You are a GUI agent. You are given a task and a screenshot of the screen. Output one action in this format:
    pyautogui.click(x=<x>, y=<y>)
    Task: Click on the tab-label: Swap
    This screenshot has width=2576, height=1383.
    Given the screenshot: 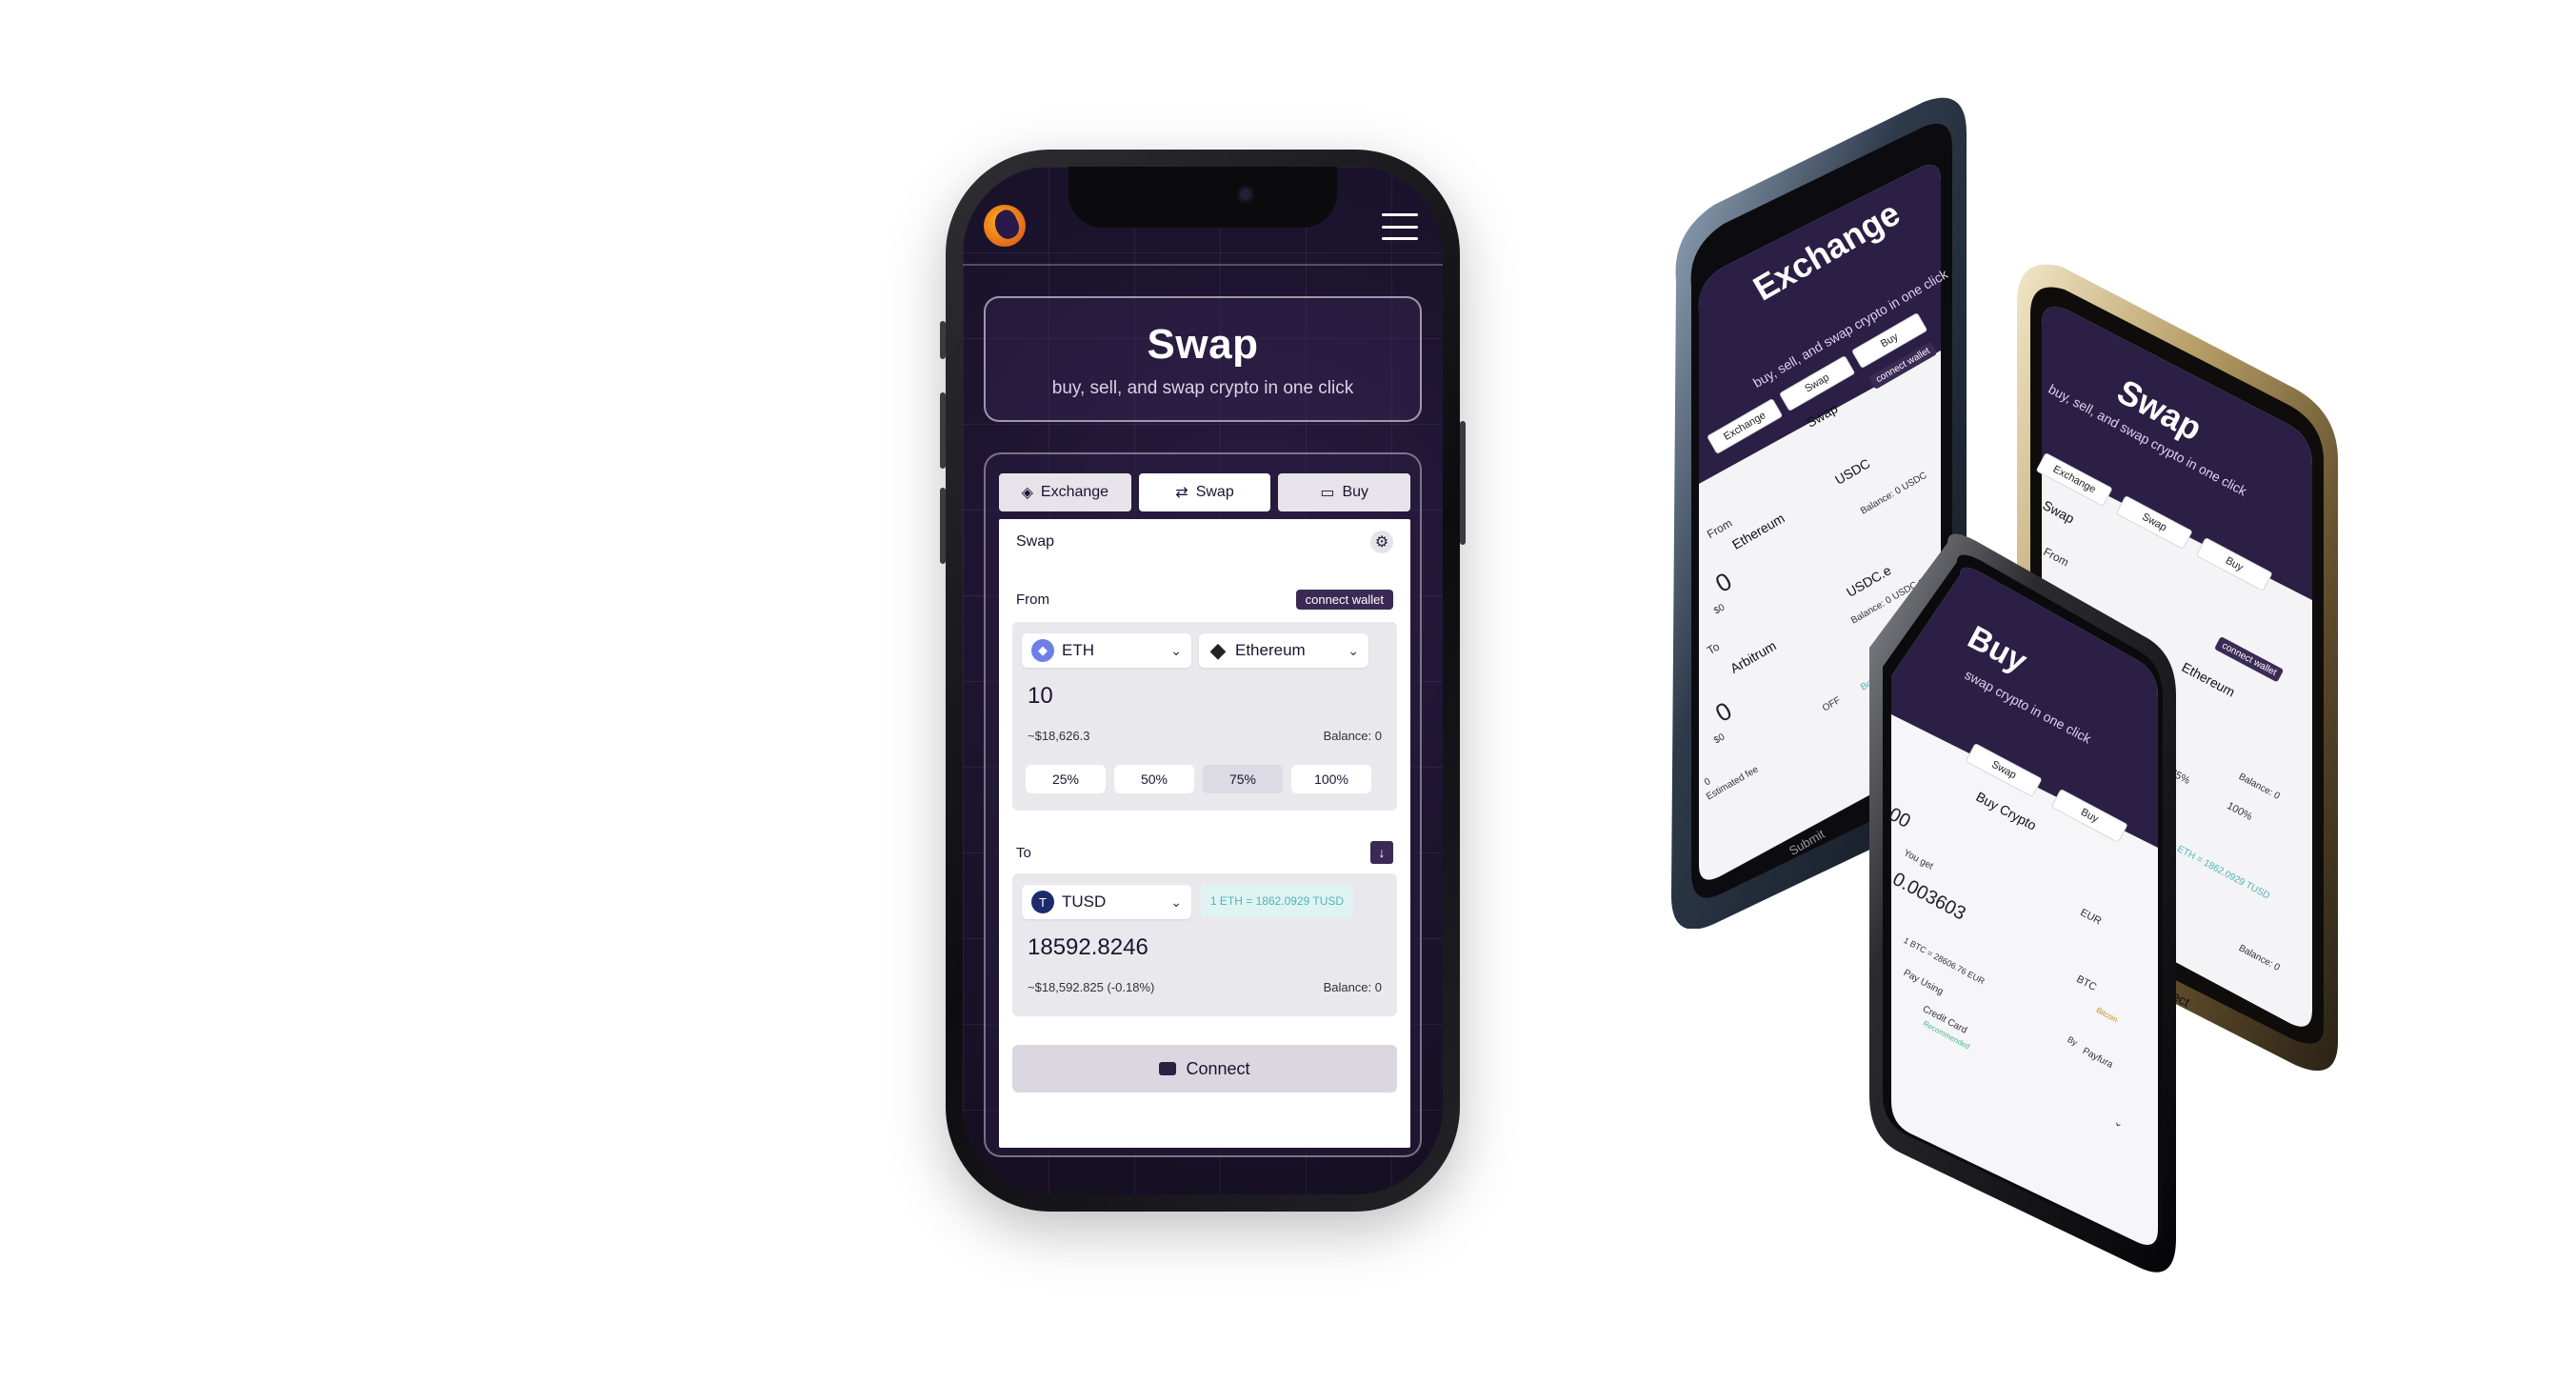 What is the action you would take?
    pyautogui.click(x=1214, y=492)
    